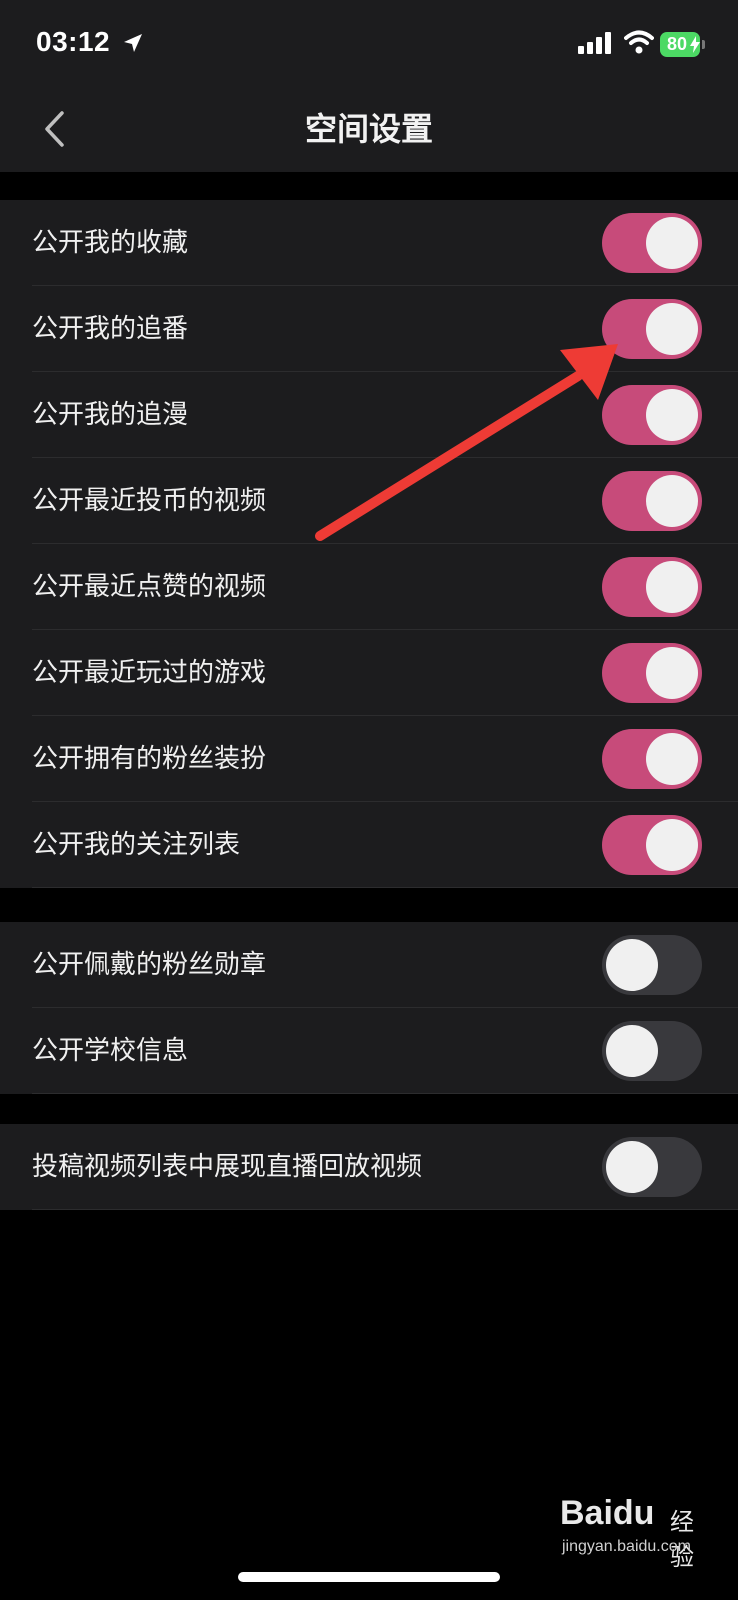  I want to click on page-title: 空间设置, so click(368, 129).